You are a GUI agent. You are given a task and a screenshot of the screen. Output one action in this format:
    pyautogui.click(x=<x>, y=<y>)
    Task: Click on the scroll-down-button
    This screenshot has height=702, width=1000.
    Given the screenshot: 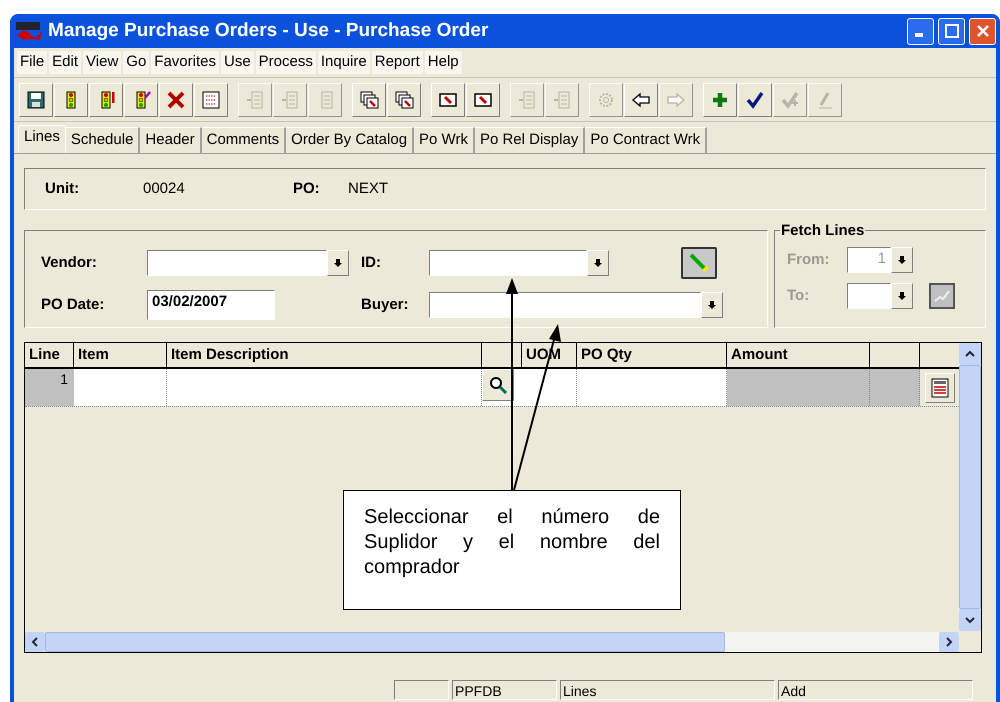 What is the action you would take?
    pyautogui.click(x=970, y=620)
    